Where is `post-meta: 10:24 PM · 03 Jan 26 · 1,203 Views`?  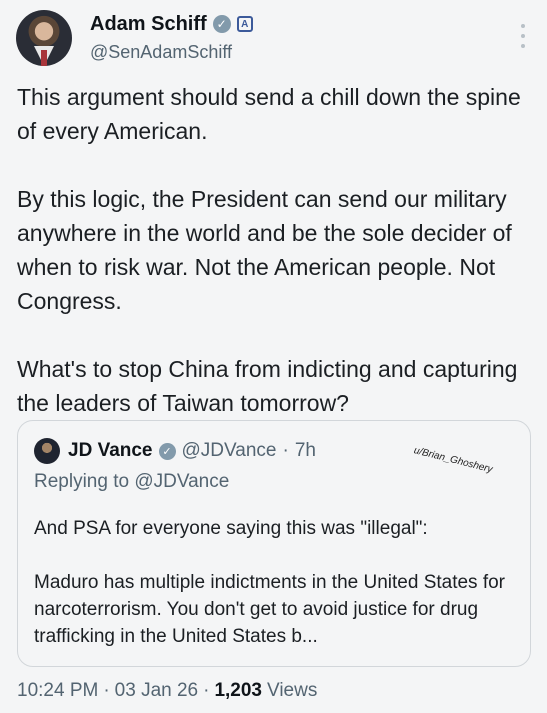 post-meta: 10:24 PM · 03 Jan 26 · 1,203 Views is located at coordinates (167, 691).